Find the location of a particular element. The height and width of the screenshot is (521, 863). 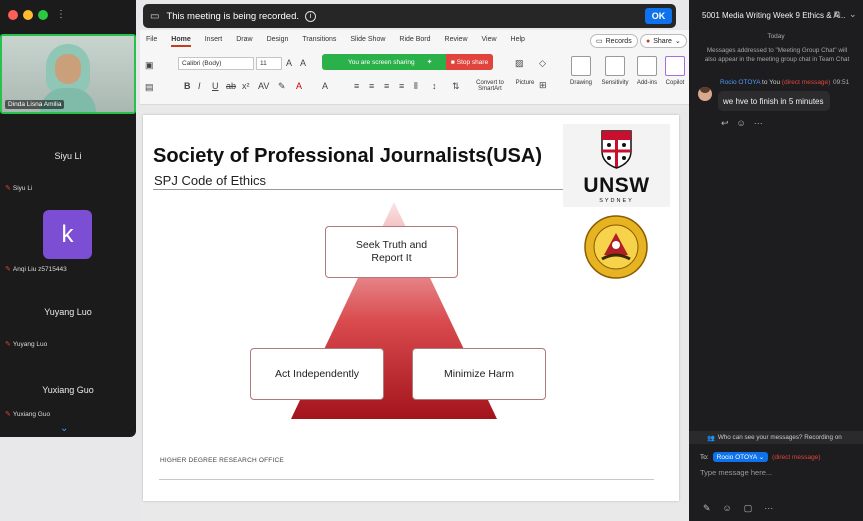

participant-tag-siyu: ✎ Siyu Li is located at coordinates (19, 188).